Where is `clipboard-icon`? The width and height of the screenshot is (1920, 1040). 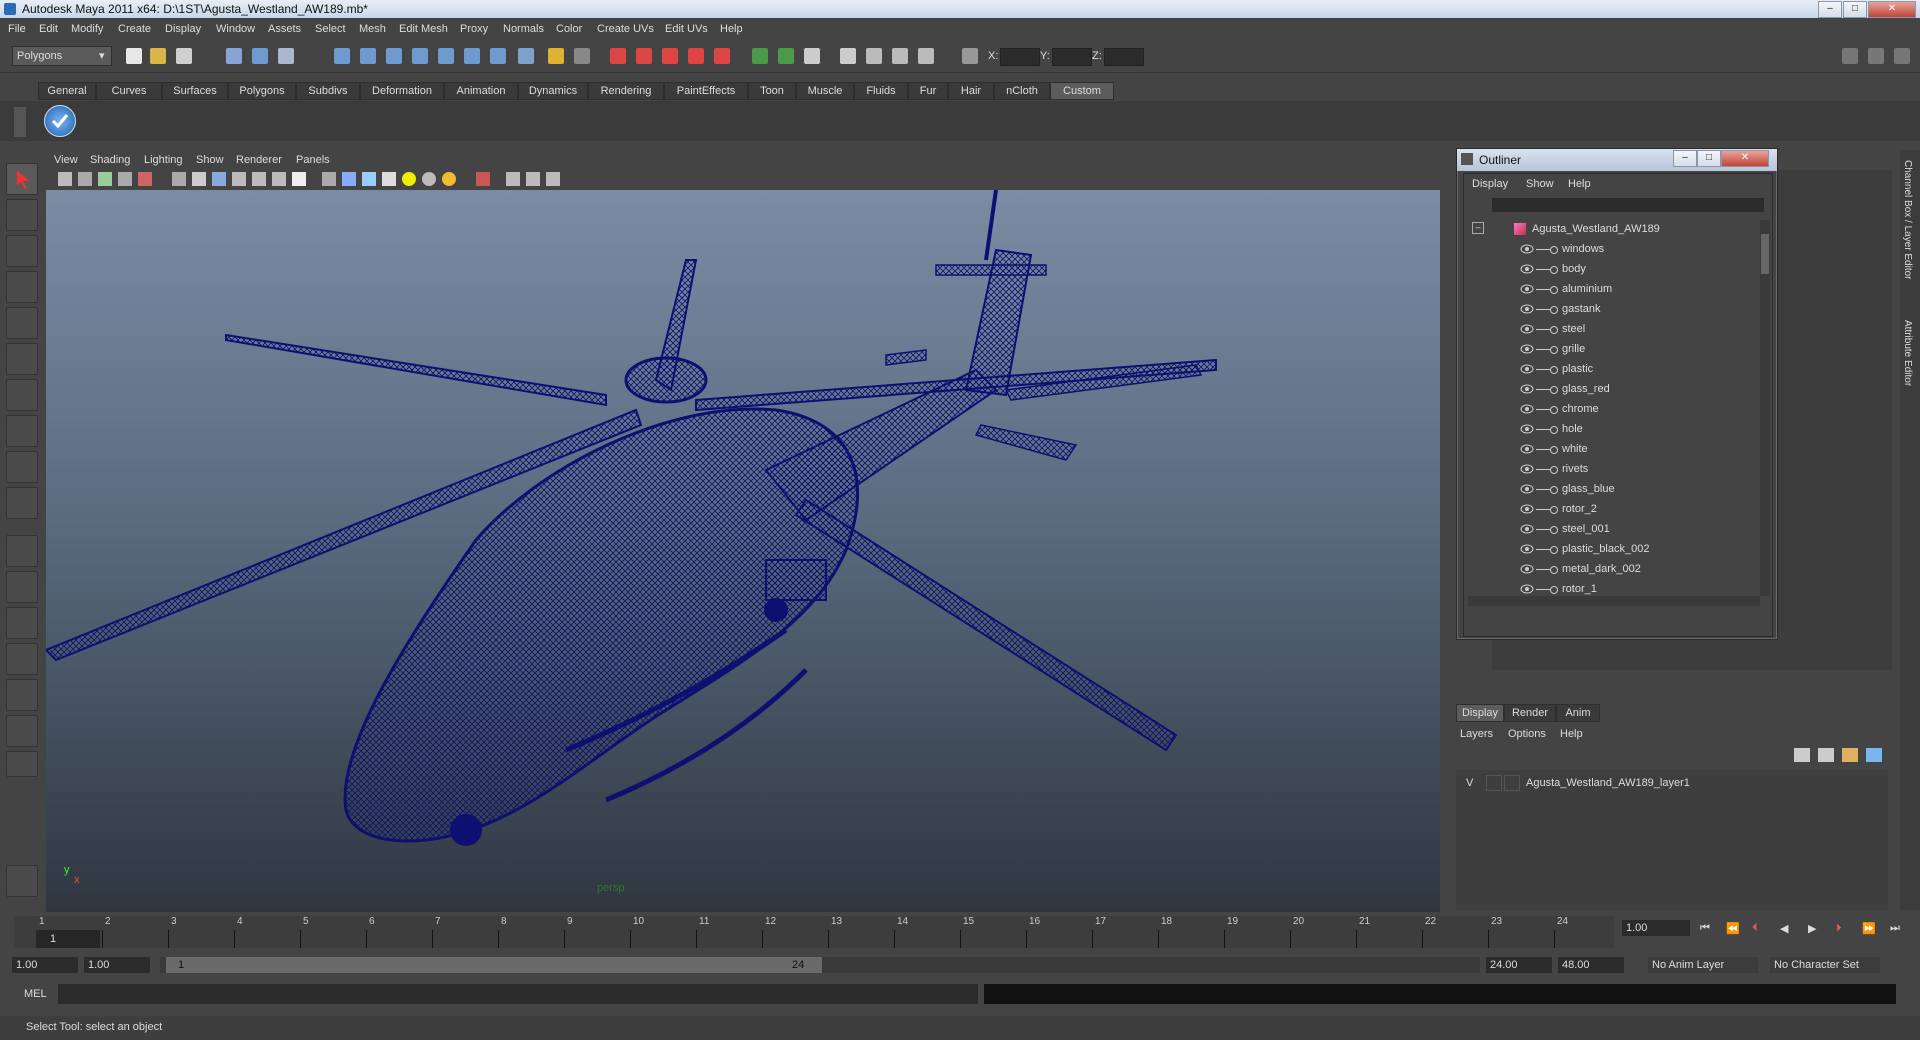
clipboard-icon is located at coordinates (812, 56).